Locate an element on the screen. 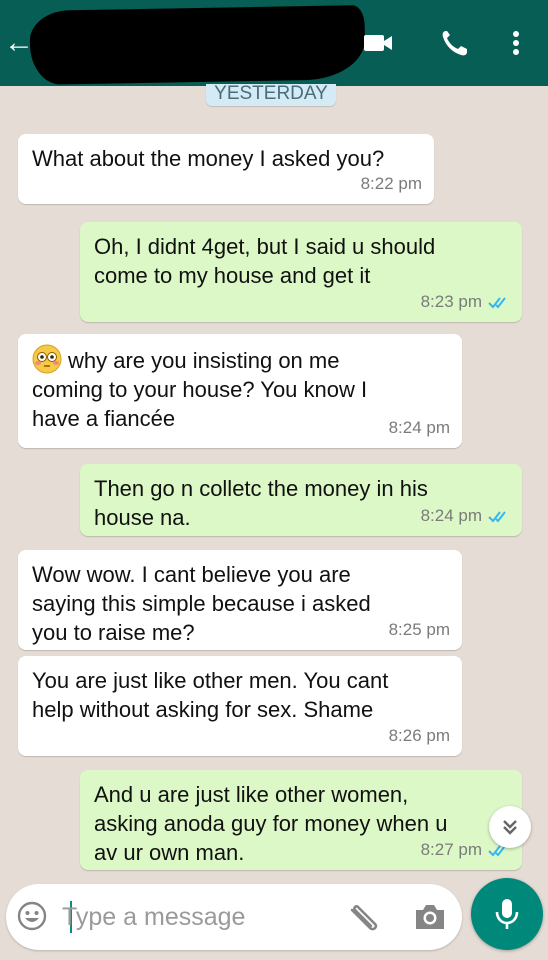 This screenshot has height=960, width=548. message-meta: 8:23 pm is located at coordinates (465, 301).